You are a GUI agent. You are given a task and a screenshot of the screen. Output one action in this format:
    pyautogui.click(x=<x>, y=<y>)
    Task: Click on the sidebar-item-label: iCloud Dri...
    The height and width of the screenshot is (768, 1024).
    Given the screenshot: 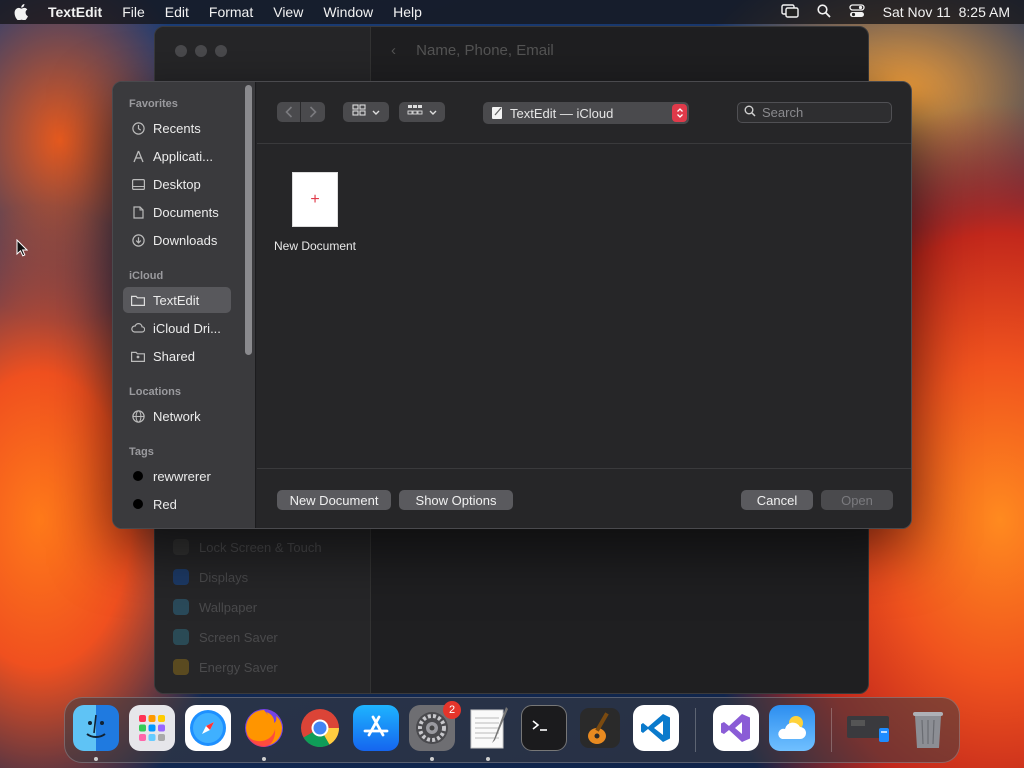 What is the action you would take?
    pyautogui.click(x=187, y=328)
    